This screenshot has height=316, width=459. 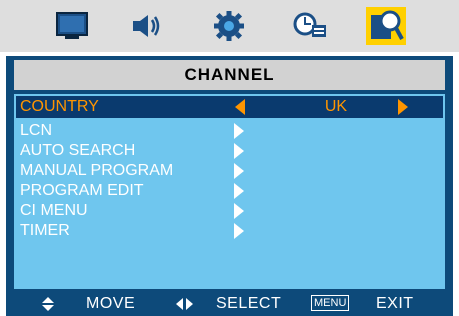 What do you see at coordinates (54, 210) in the screenshot?
I see `menu-item-label: CI MENU` at bounding box center [54, 210].